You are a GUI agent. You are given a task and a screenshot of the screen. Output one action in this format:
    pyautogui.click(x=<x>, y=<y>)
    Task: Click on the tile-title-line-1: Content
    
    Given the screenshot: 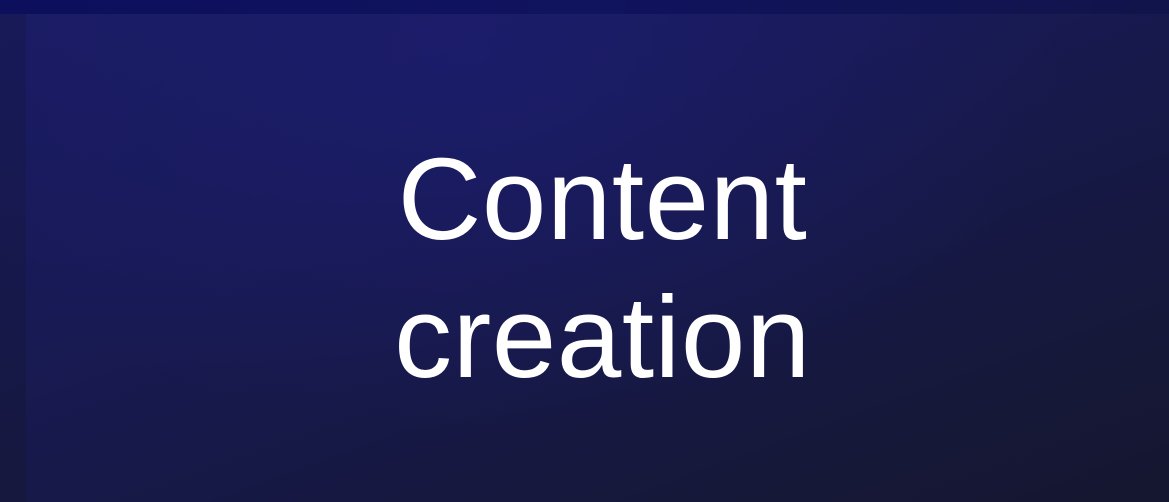 What is the action you would take?
    pyautogui.click(x=602, y=199)
    